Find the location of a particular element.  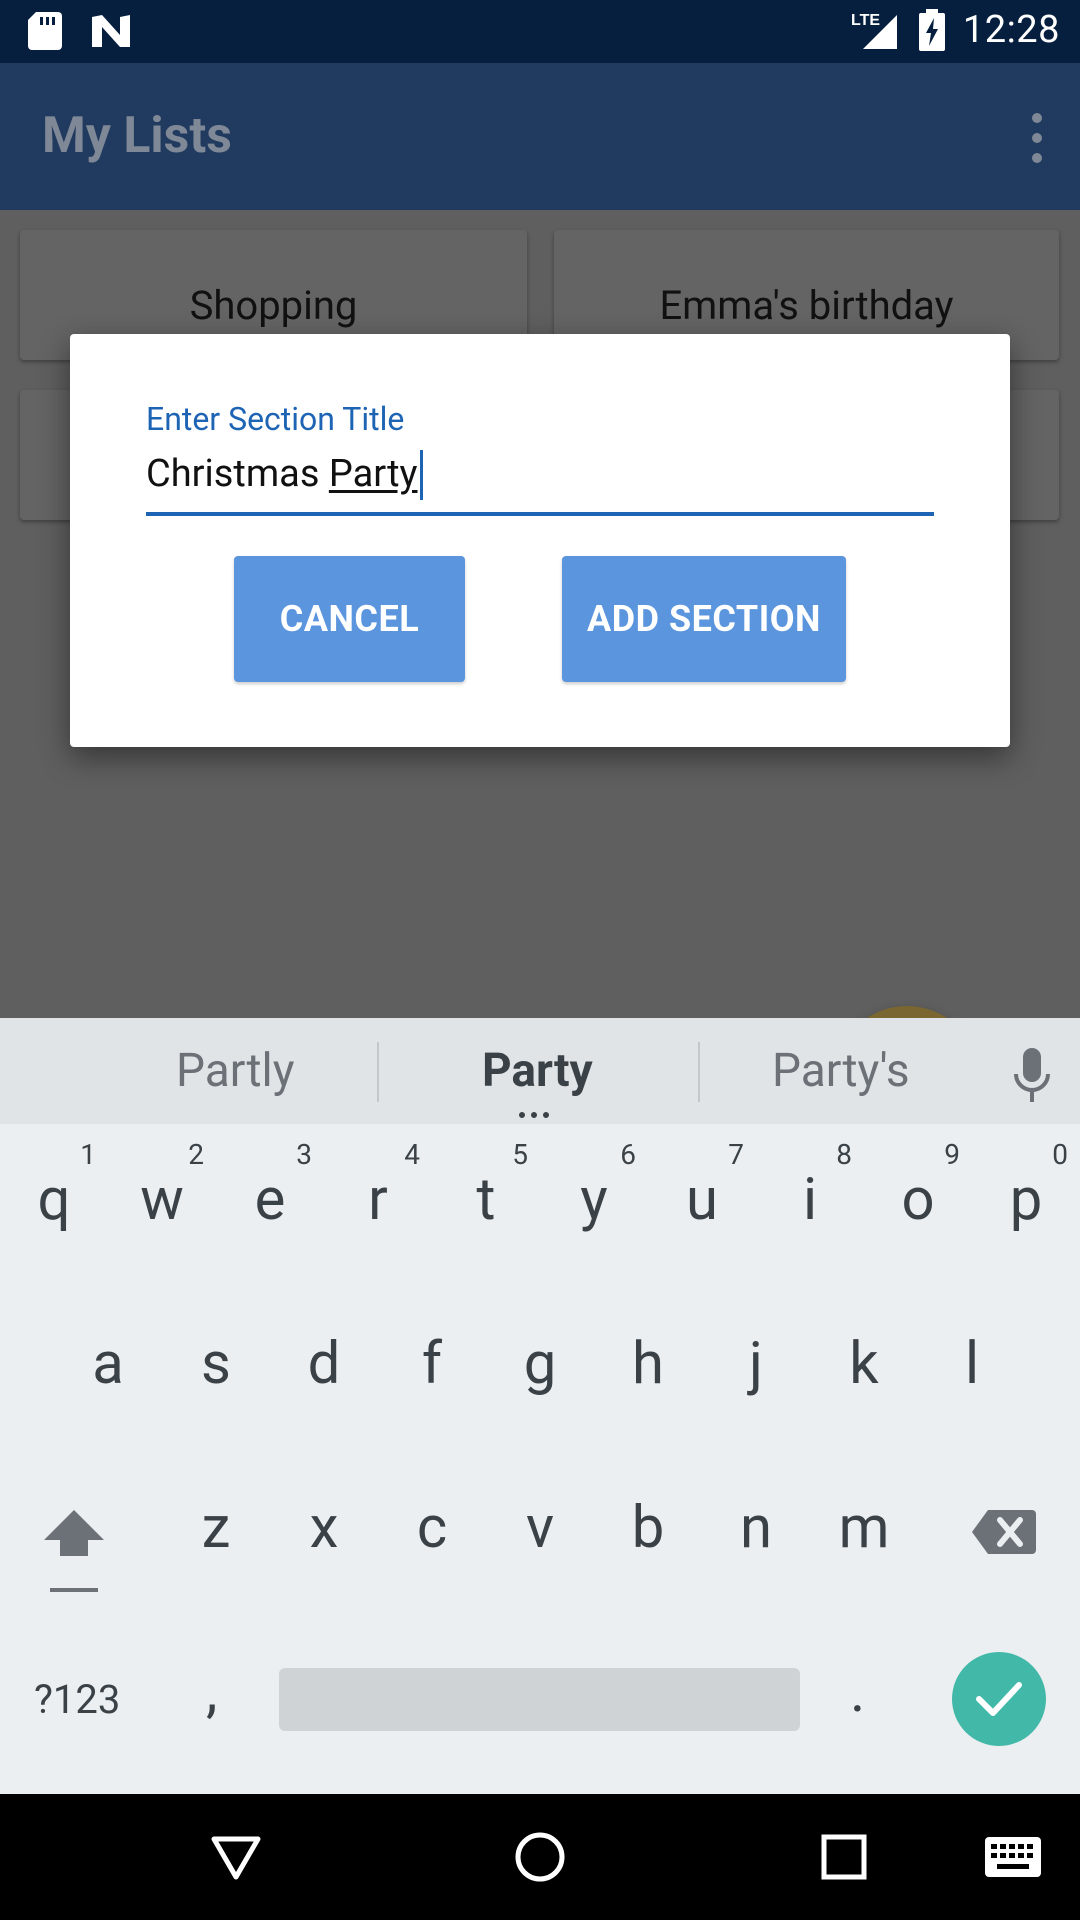

key-m: m is located at coordinates (864, 1527).